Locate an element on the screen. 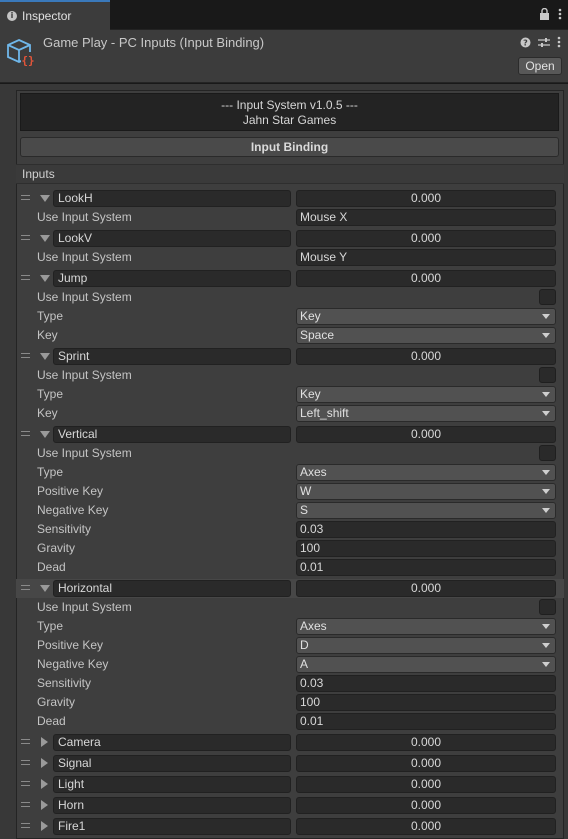 This screenshot has height=839, width=568. page-title: Game Play - PC Inputs (Input Binding) is located at coordinates (154, 42).